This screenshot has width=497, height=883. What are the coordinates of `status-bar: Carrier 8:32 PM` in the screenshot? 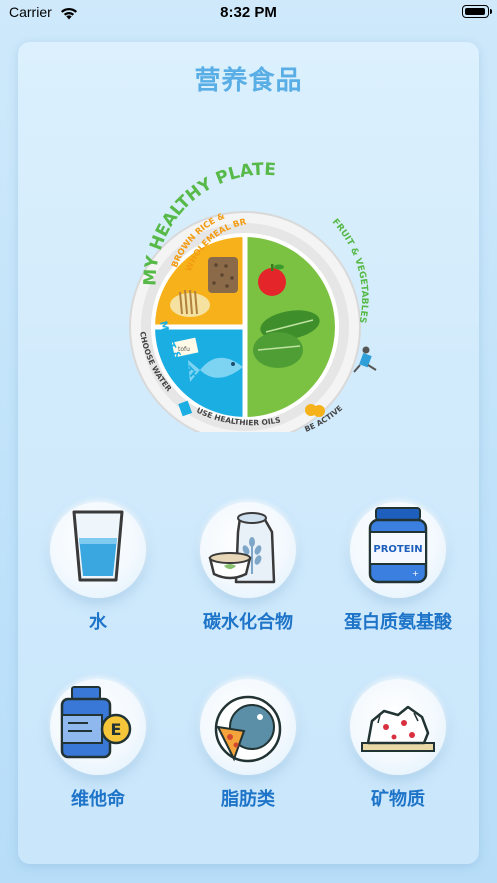 It's located at (248, 13).